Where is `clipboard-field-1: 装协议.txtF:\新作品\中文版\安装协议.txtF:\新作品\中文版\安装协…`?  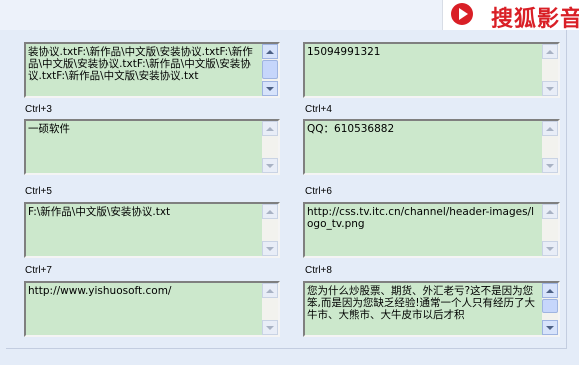
clipboard-field-1: 装协议.txtF:\新作品\中文版\安装协议.txtF:\新作品\中文版\安装协… is located at coordinates (152, 70).